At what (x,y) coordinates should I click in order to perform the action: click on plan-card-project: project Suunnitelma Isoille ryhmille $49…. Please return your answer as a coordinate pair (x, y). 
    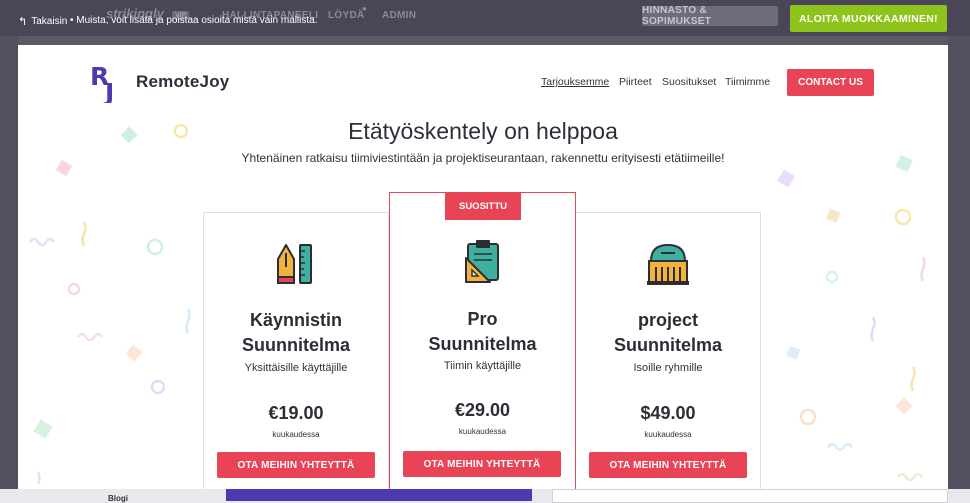
    Looking at the image, I should click on (668, 350).